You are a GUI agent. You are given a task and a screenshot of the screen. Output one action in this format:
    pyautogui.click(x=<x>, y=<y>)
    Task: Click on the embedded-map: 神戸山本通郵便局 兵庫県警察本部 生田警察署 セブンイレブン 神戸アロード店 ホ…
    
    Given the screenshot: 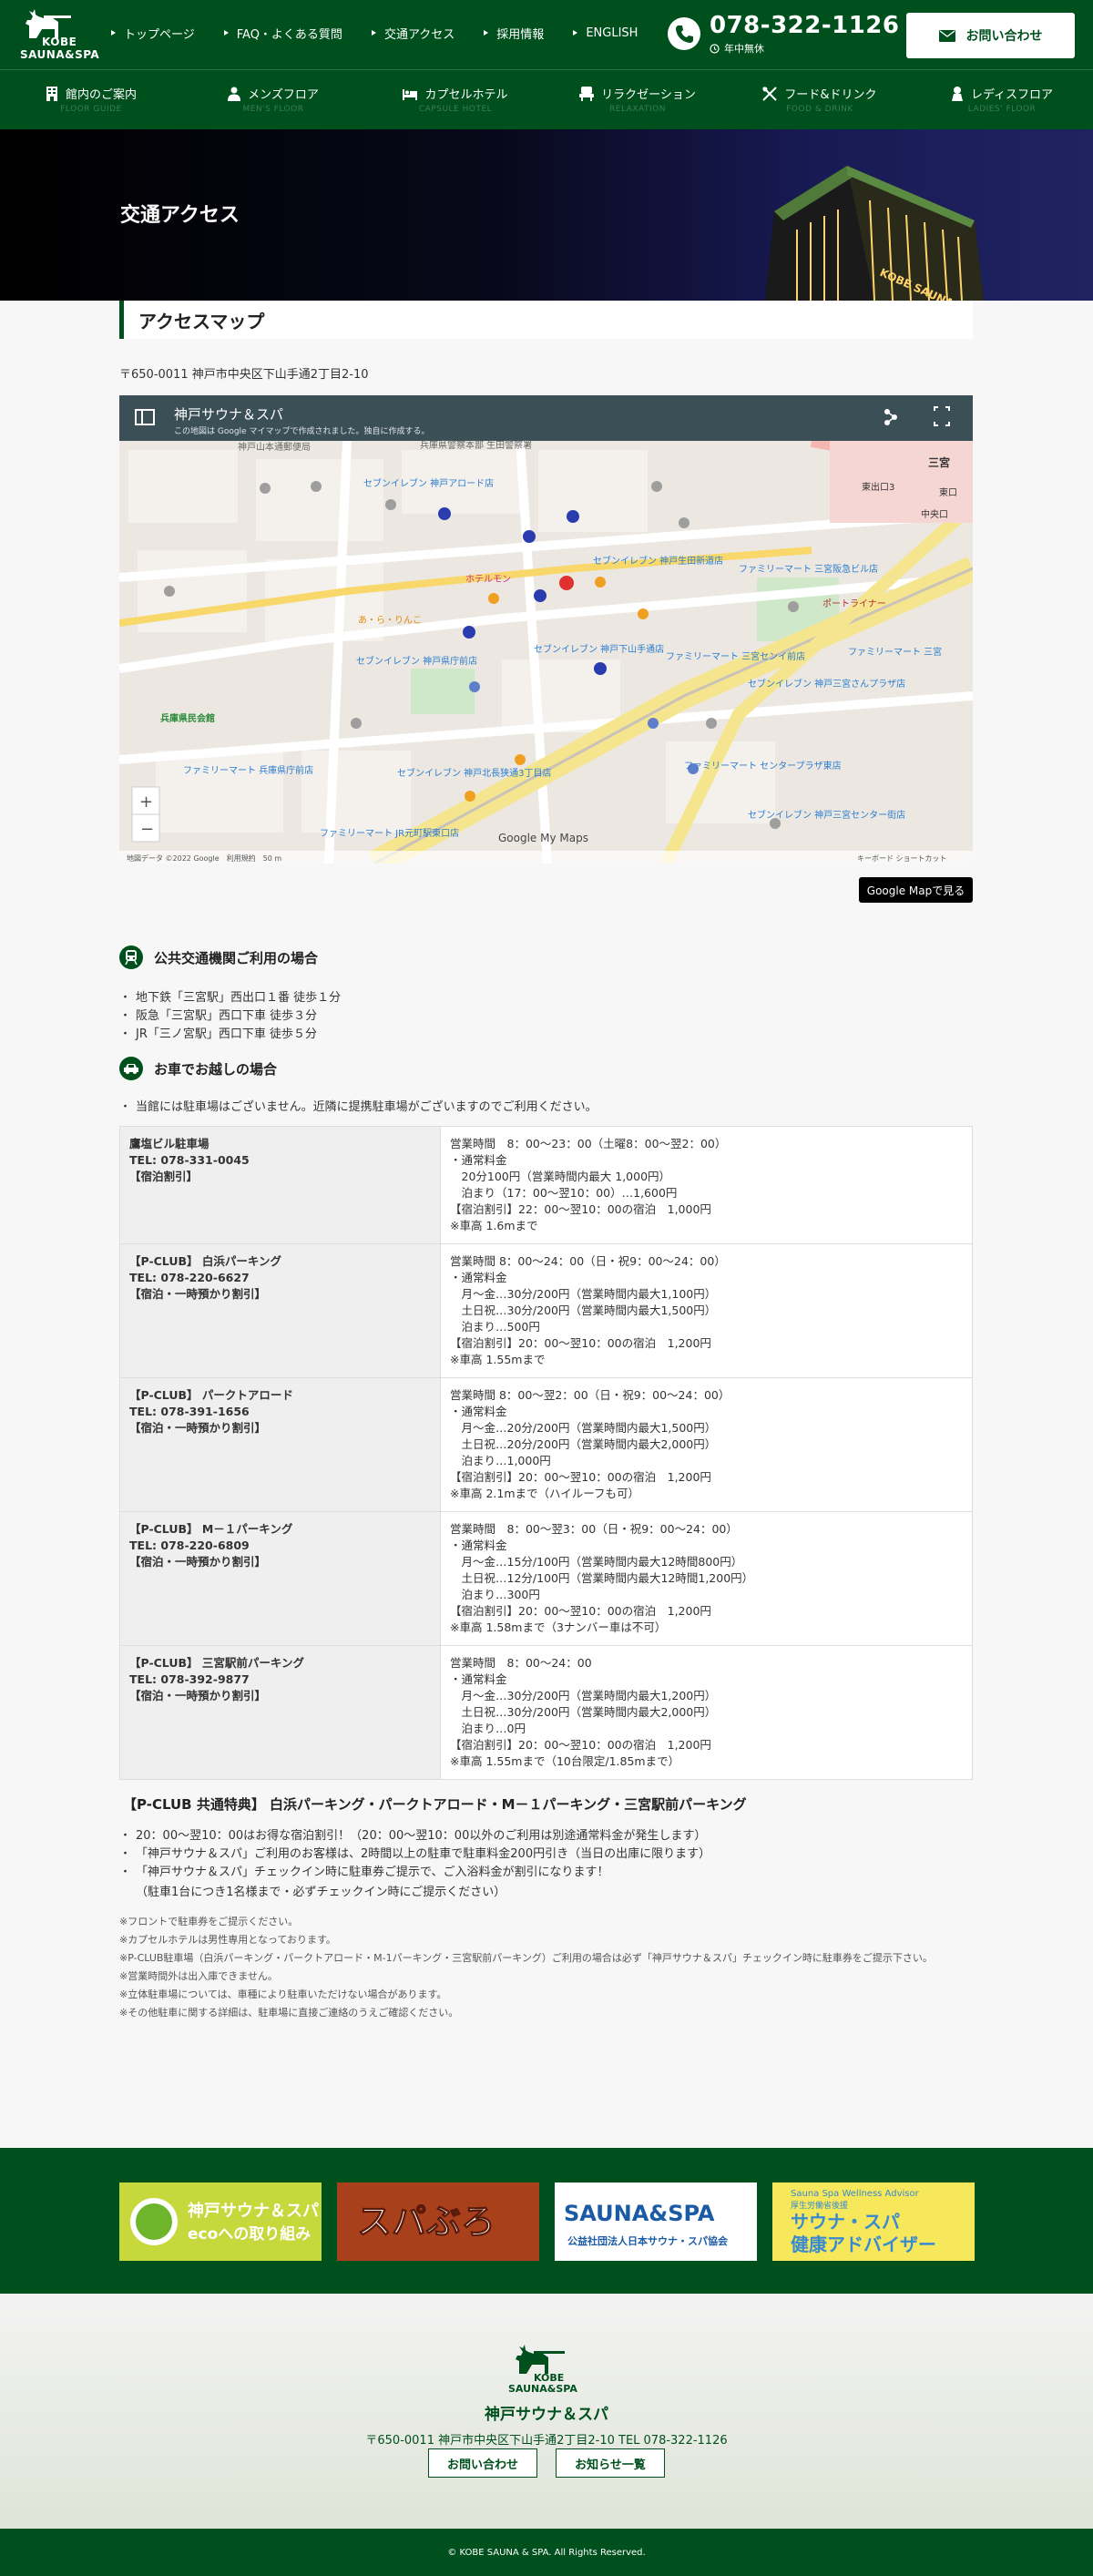 What is the action you would take?
    pyautogui.click(x=546, y=629)
    